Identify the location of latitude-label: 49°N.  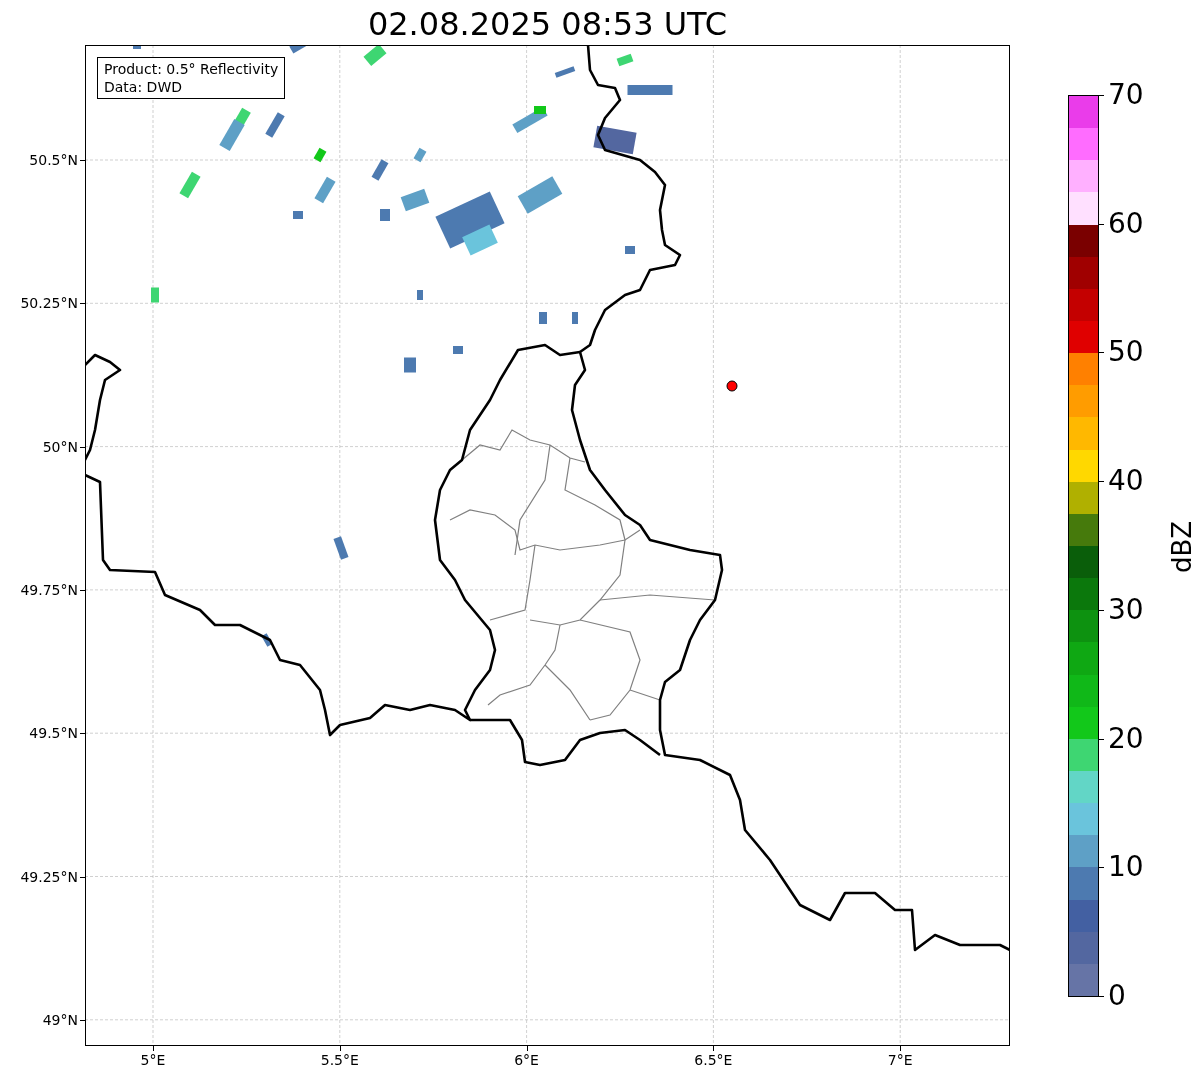
(60, 1019).